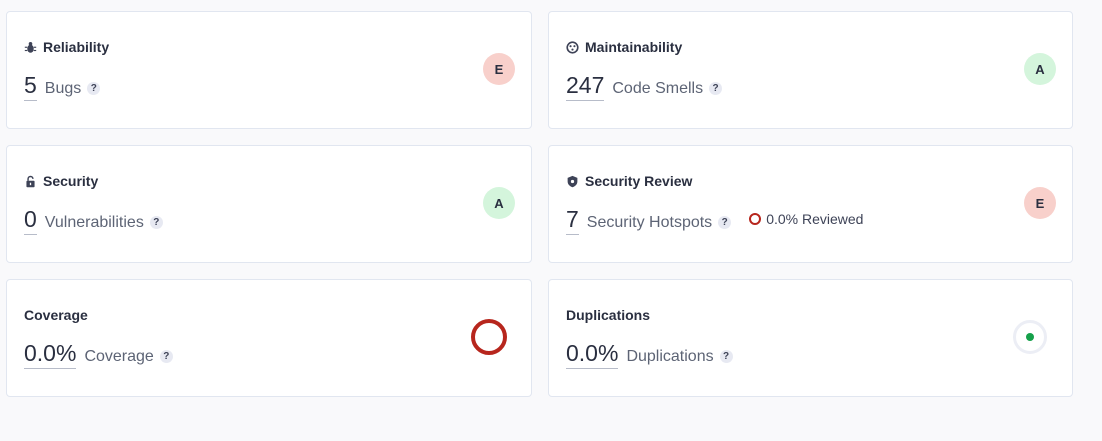 This screenshot has height=441, width=1102. Describe the element at coordinates (156, 222) in the screenshot. I see `vulnerabilities-help-icon: ?` at that location.